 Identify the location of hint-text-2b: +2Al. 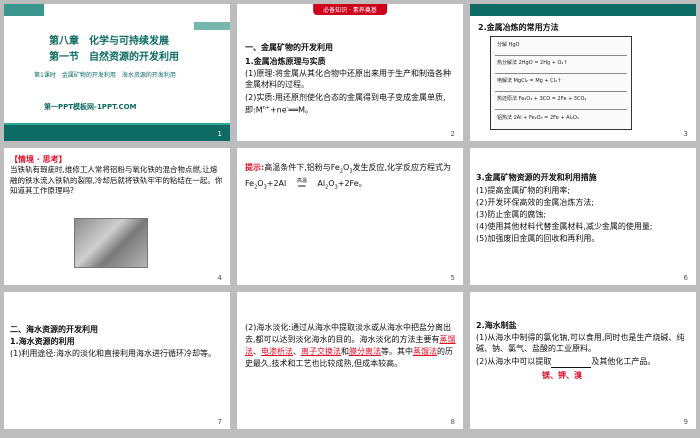
(276, 183).